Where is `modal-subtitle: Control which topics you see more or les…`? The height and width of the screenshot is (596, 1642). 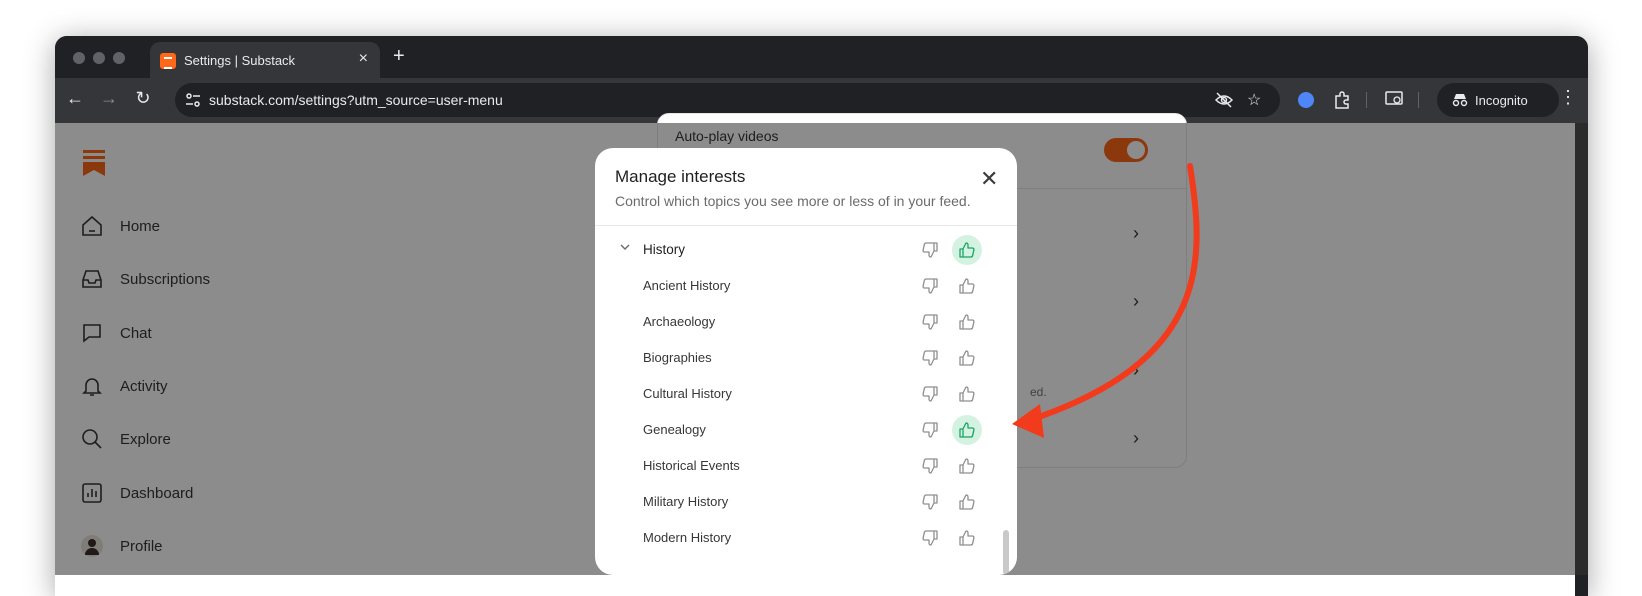
modal-subtitle: Control which topics you see more or les… is located at coordinates (793, 201).